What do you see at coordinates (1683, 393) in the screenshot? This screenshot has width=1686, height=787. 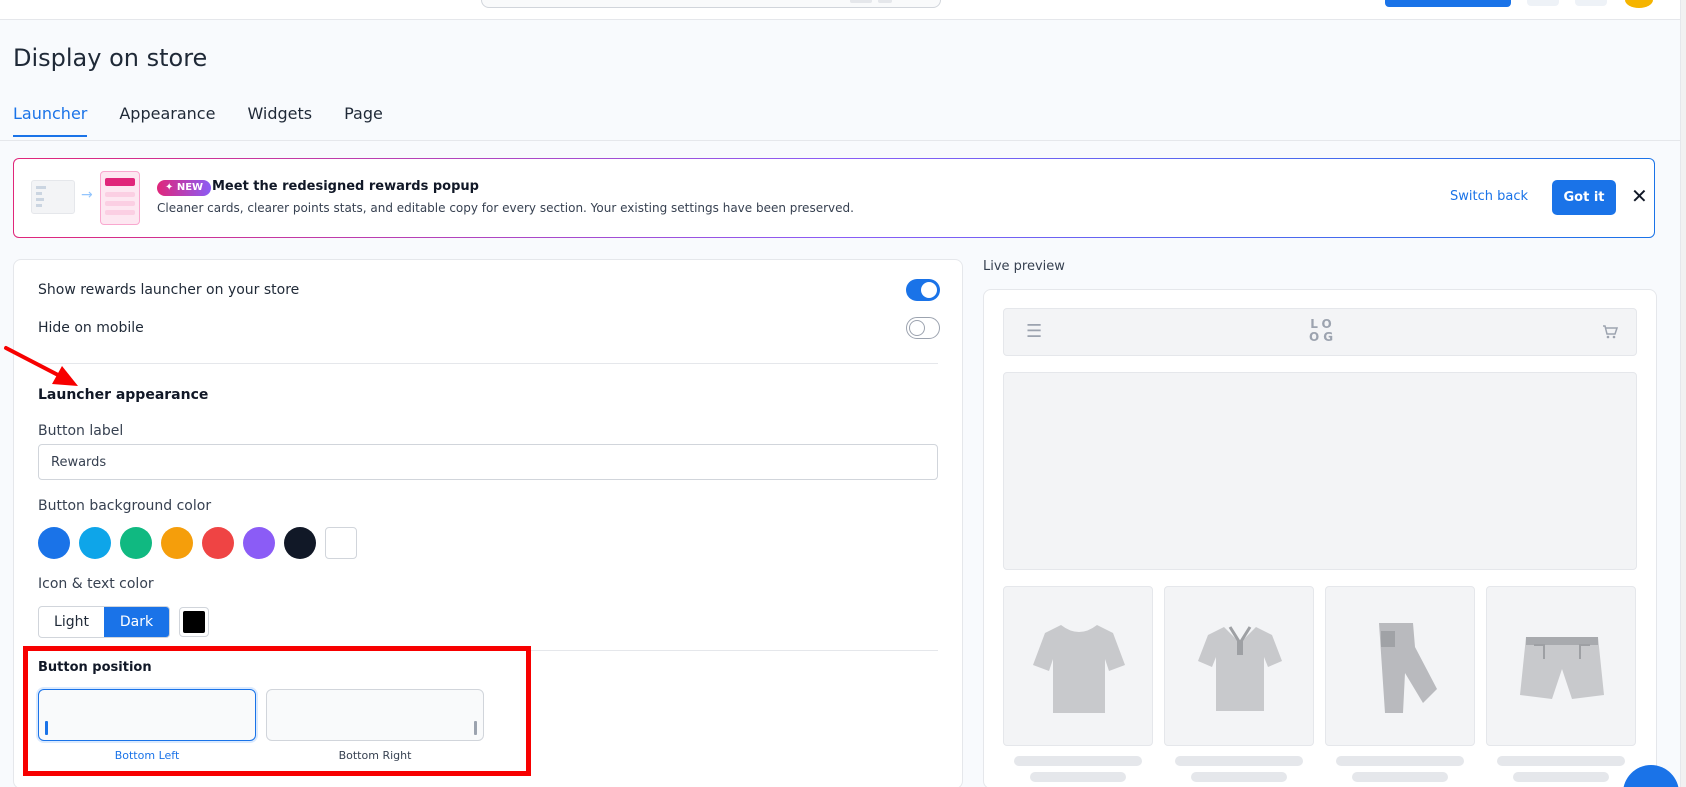 I see `page-scrollbar` at bounding box center [1683, 393].